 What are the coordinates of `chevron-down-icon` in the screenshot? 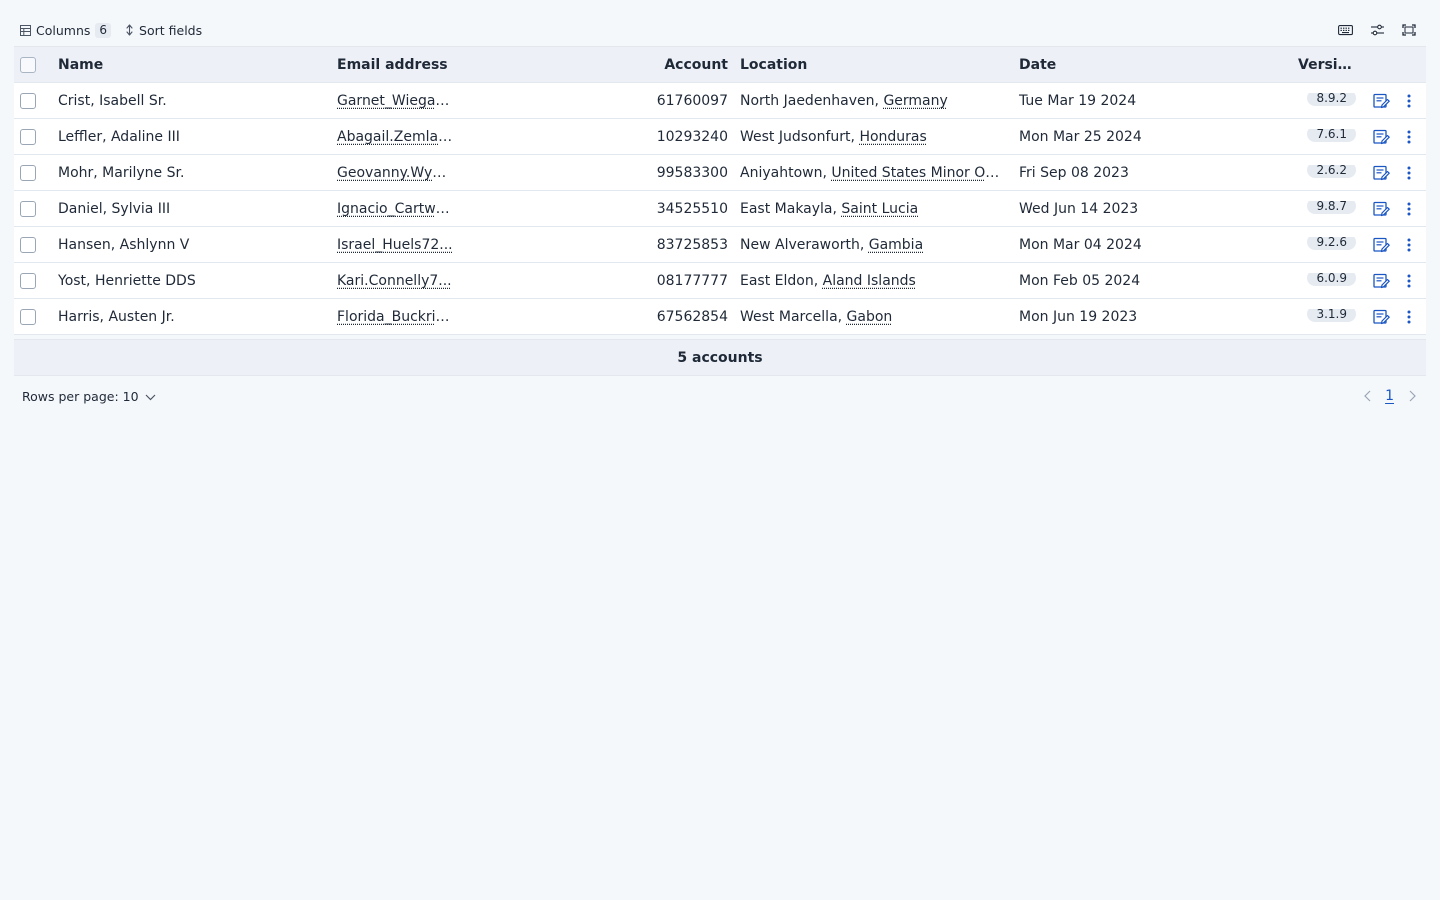 It's located at (150, 396).